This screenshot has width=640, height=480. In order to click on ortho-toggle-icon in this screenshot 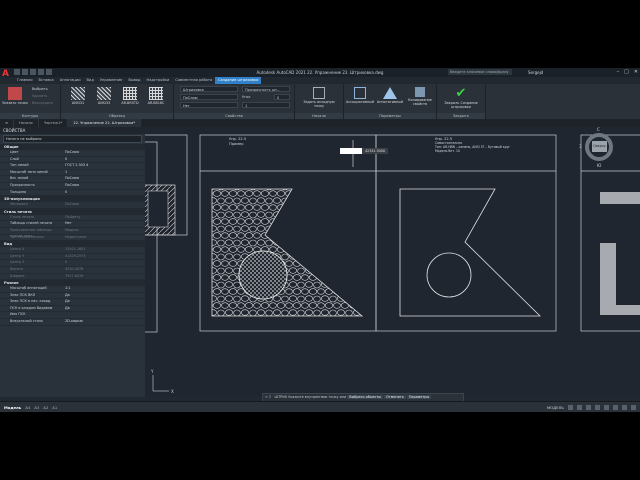, I will do `click(588, 407)`.